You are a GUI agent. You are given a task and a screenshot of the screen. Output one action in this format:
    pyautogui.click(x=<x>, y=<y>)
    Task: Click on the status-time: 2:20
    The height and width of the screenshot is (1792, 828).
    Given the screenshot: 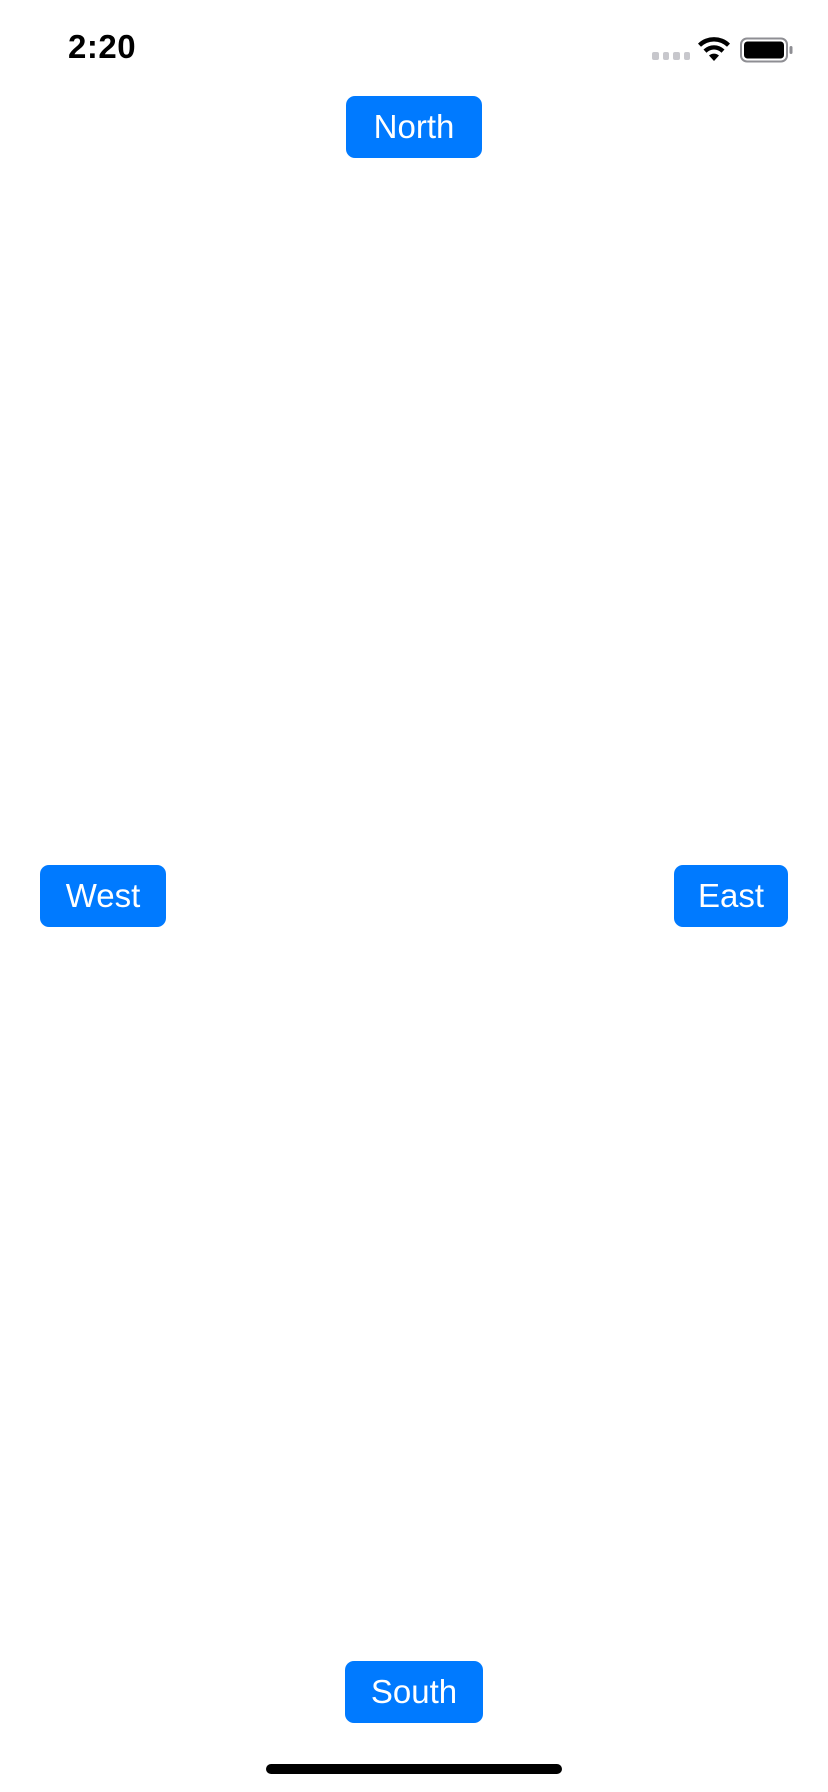 What is the action you would take?
    pyautogui.click(x=102, y=46)
    